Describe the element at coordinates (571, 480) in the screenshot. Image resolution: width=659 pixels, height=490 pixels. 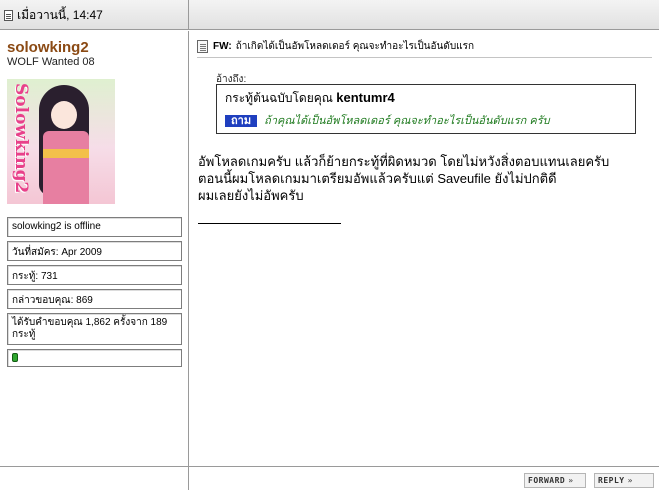
I see `forward-arrow-icon: »` at that location.